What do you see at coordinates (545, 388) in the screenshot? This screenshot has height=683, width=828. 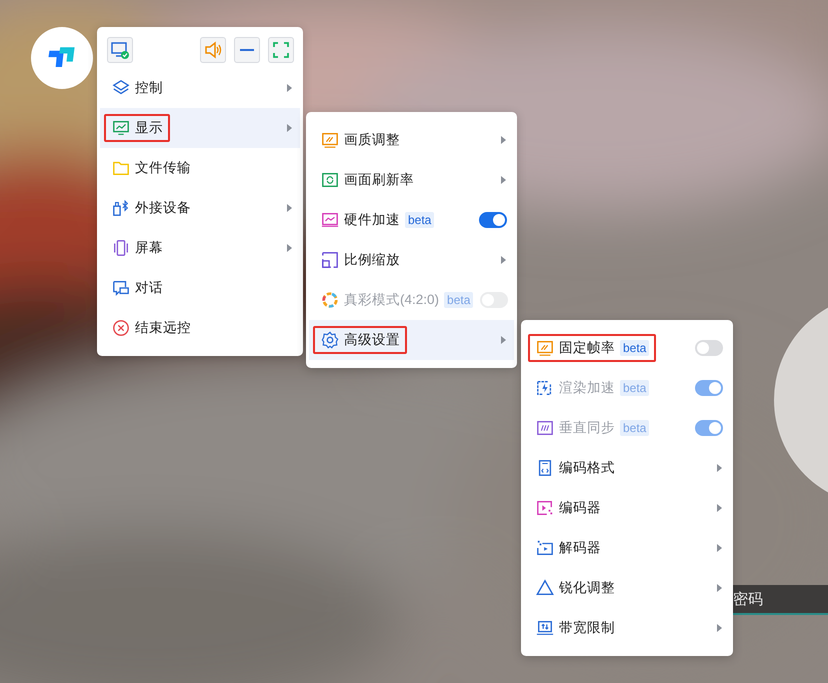 I see `lightning-icon` at bounding box center [545, 388].